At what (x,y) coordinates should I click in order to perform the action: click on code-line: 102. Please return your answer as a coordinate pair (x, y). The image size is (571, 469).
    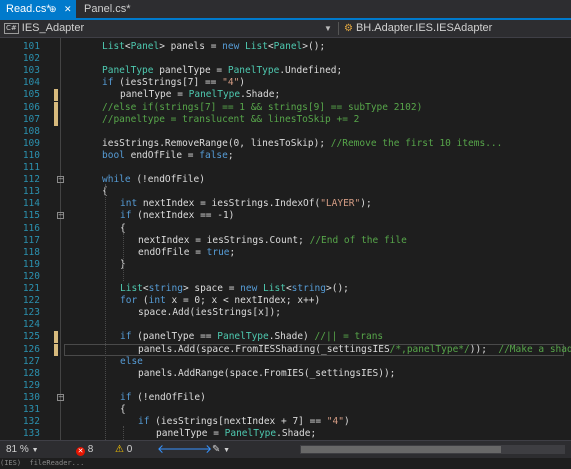
    Looking at the image, I should click on (285, 59).